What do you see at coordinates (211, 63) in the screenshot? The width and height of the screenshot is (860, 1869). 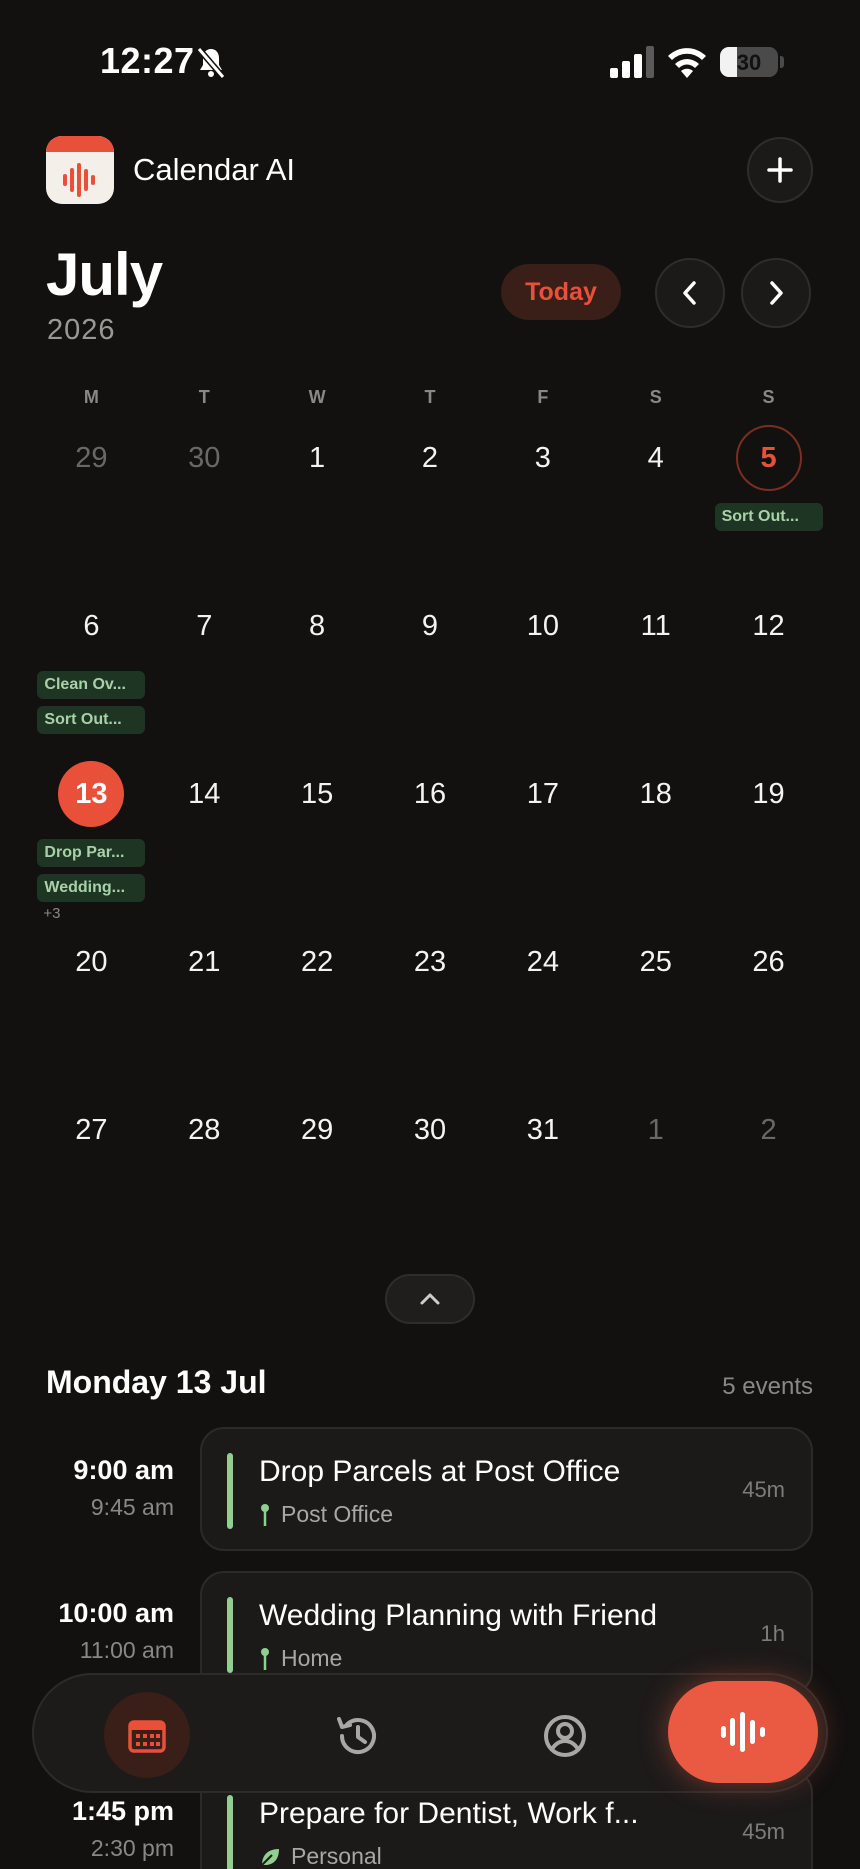 I see `bell-muted-icon` at bounding box center [211, 63].